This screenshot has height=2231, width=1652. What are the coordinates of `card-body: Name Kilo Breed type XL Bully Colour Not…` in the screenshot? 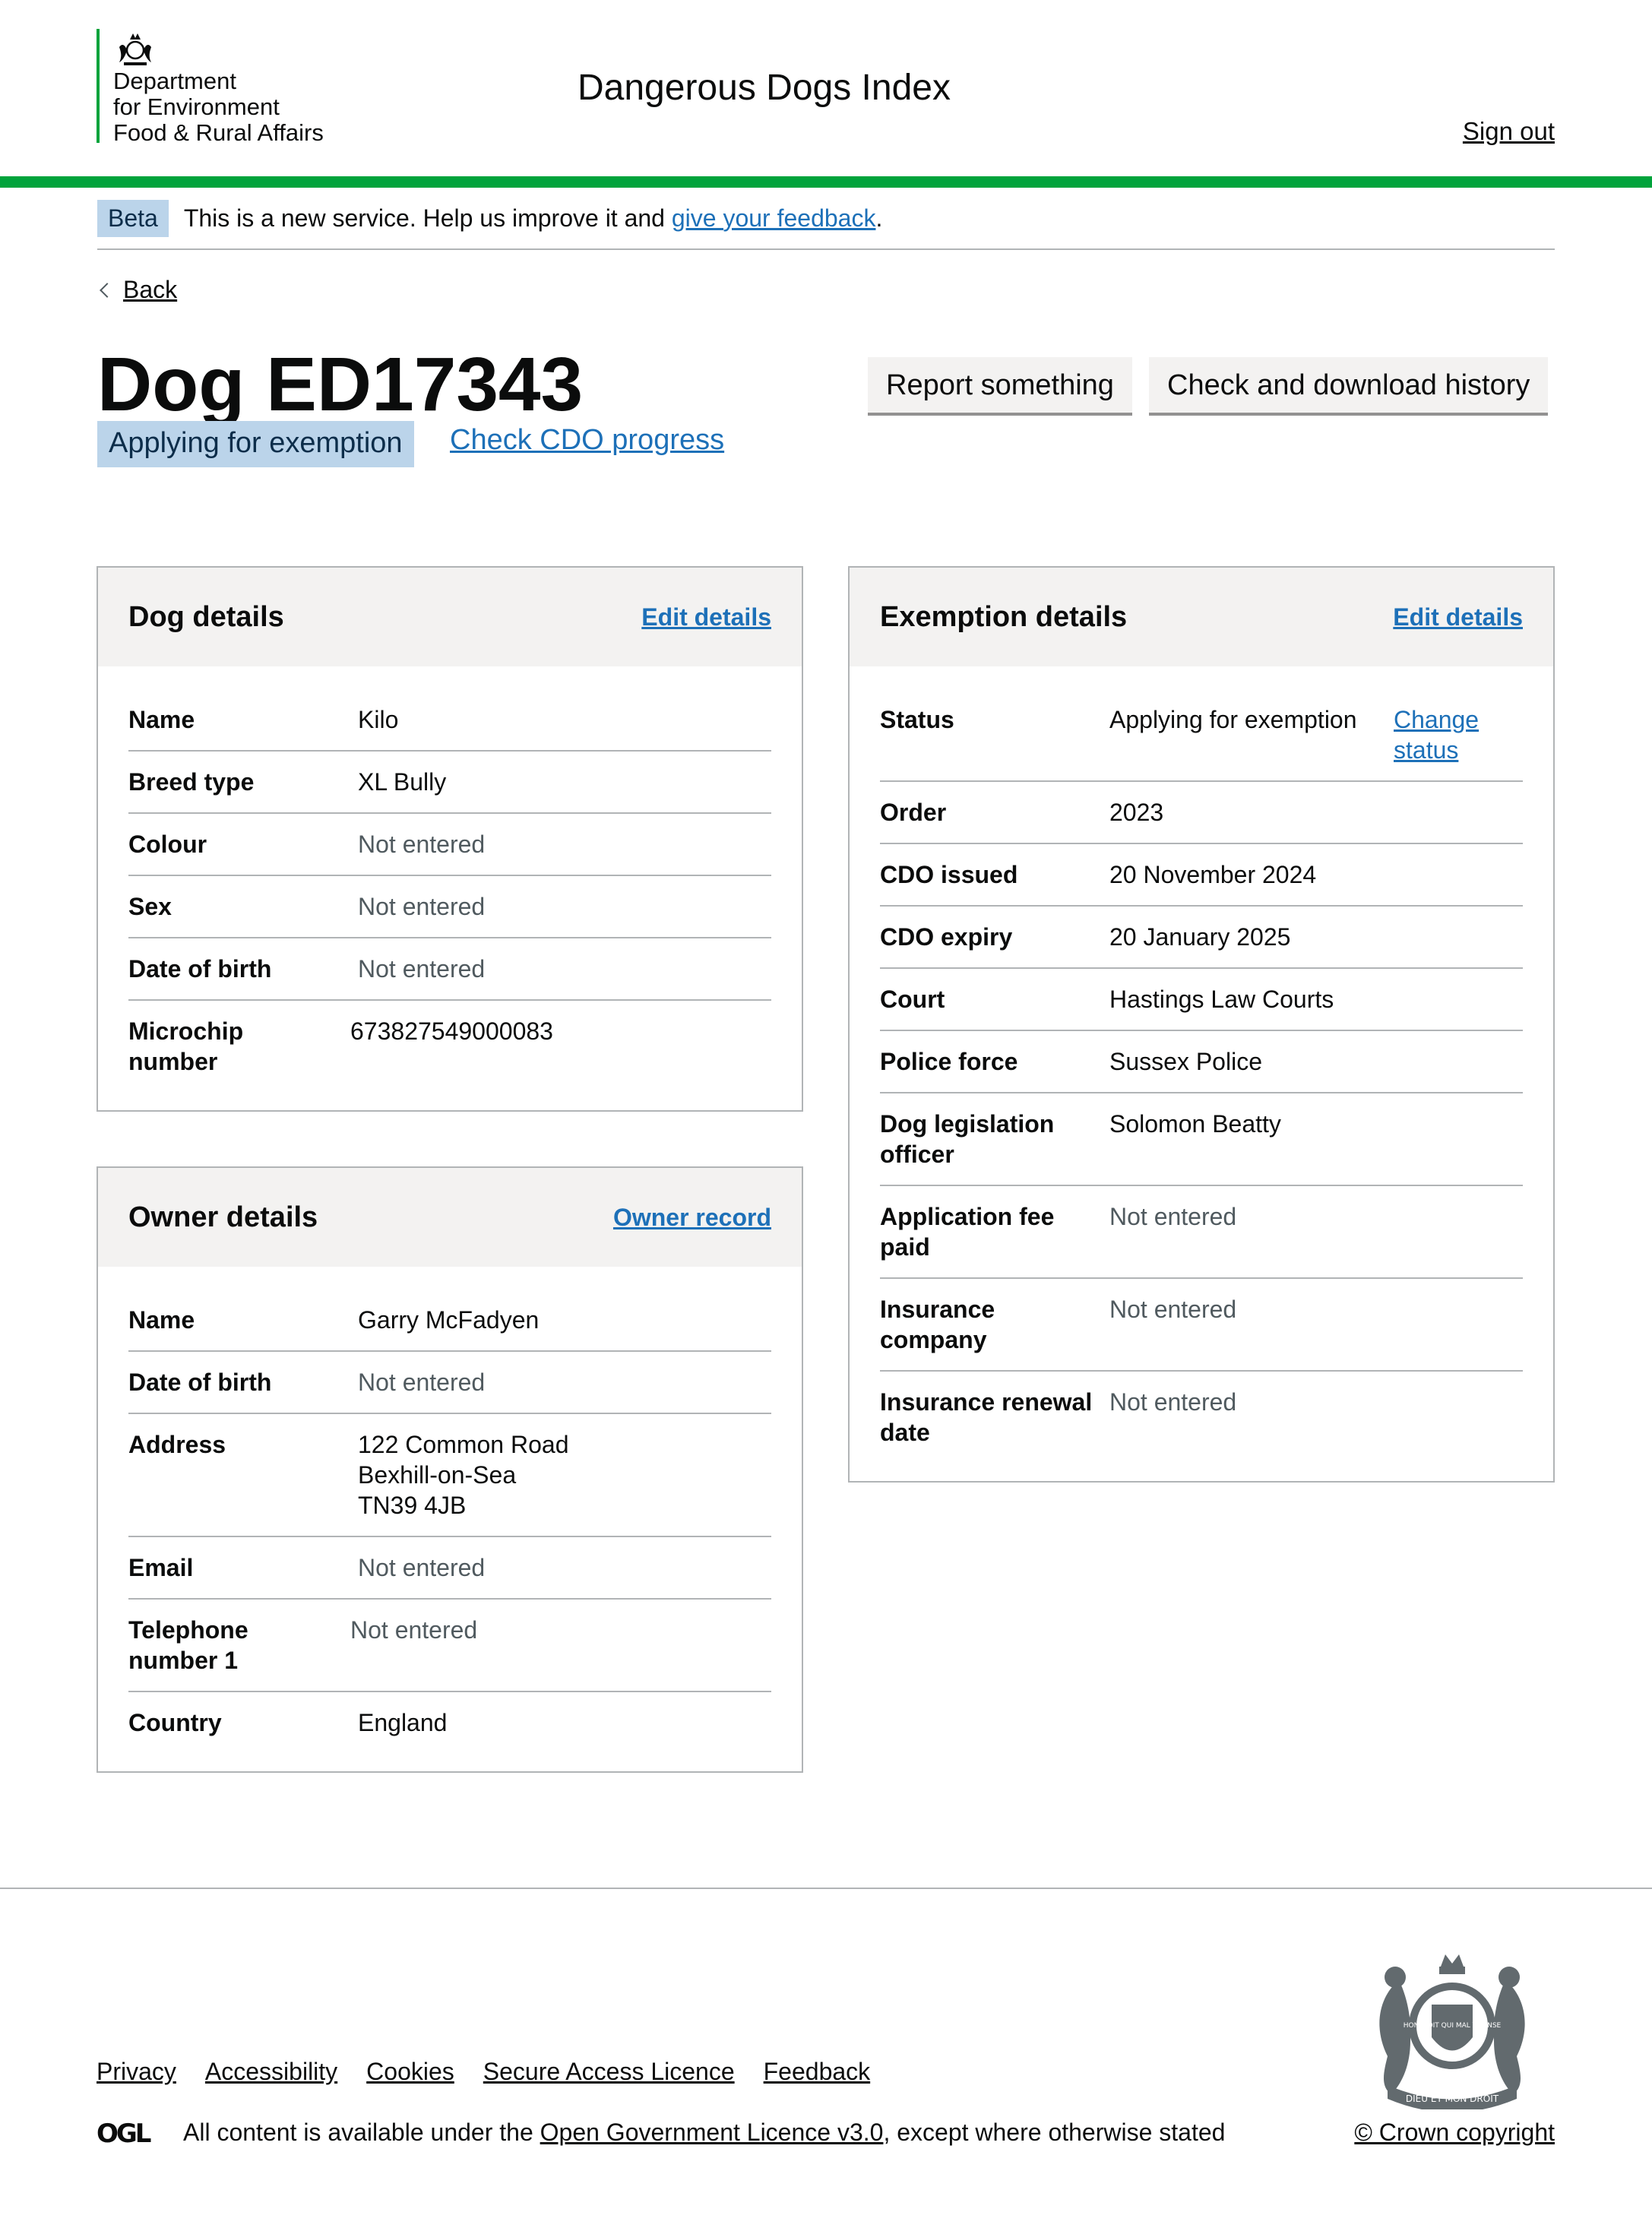 It's located at (450, 888).